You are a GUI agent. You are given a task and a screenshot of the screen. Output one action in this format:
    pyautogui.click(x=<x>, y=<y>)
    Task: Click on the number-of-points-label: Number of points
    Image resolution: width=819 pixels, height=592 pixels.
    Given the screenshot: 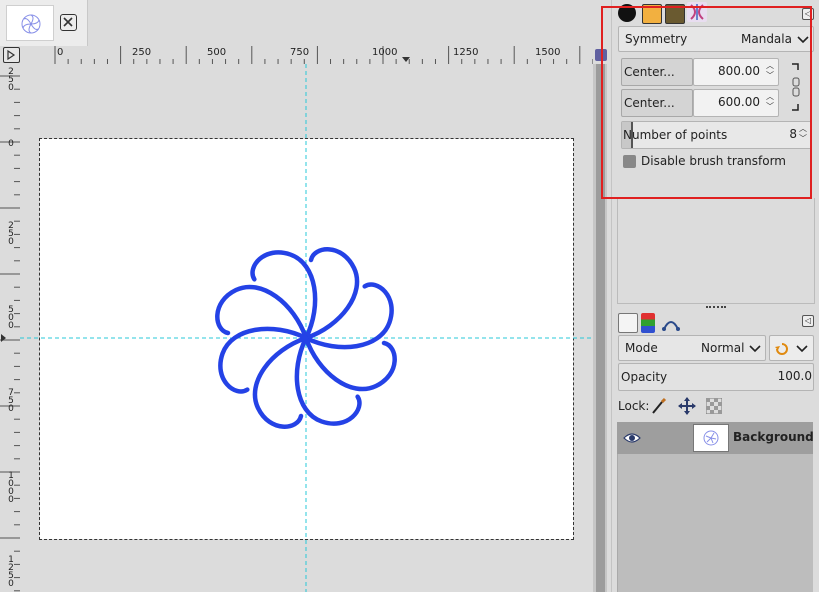 What is the action you would take?
    pyautogui.click(x=675, y=135)
    